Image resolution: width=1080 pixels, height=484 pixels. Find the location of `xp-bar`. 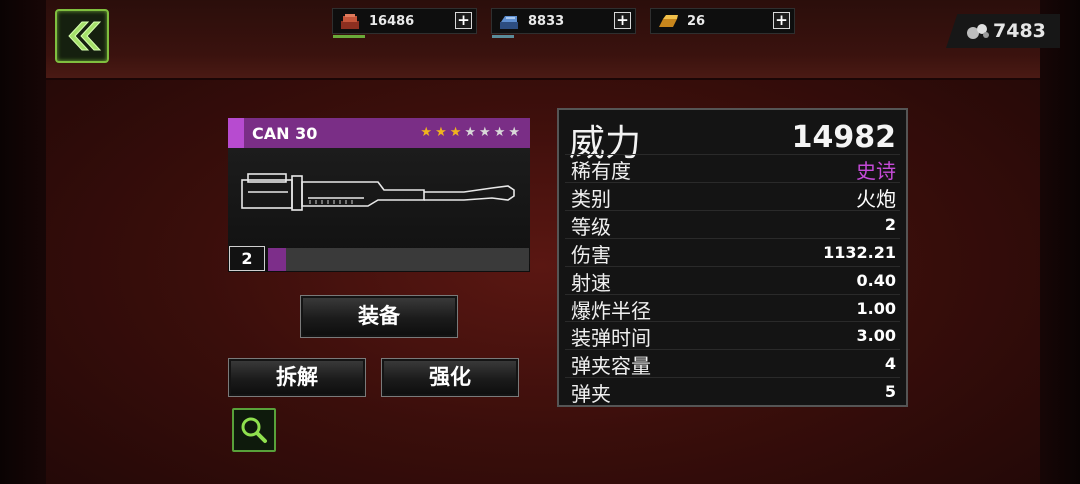

xp-bar is located at coordinates (398, 259).